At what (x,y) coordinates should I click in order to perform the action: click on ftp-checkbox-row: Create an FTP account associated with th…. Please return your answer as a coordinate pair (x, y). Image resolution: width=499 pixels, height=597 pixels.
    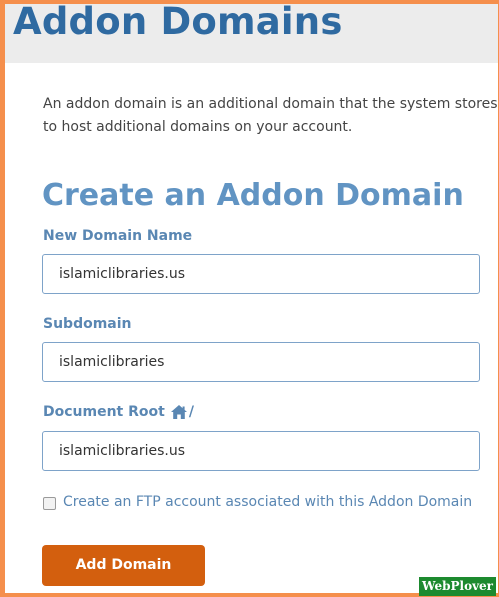
    Looking at the image, I should click on (257, 502).